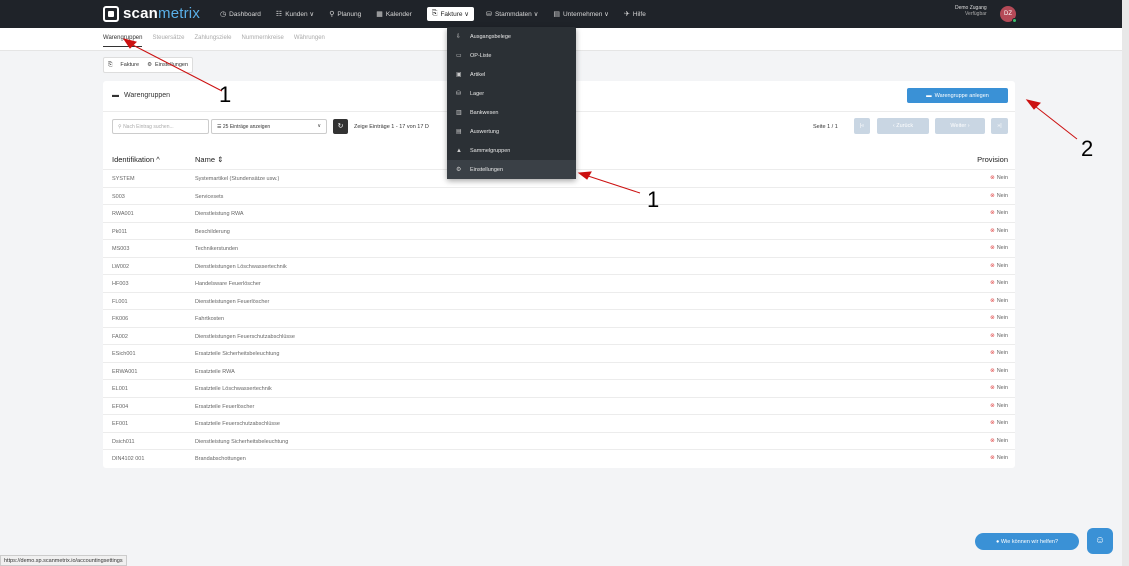  Describe the element at coordinates (511, 36) in the screenshot. I see `menu-item-ausgangsbelege: ⇩ Ausgangsbelege` at that location.